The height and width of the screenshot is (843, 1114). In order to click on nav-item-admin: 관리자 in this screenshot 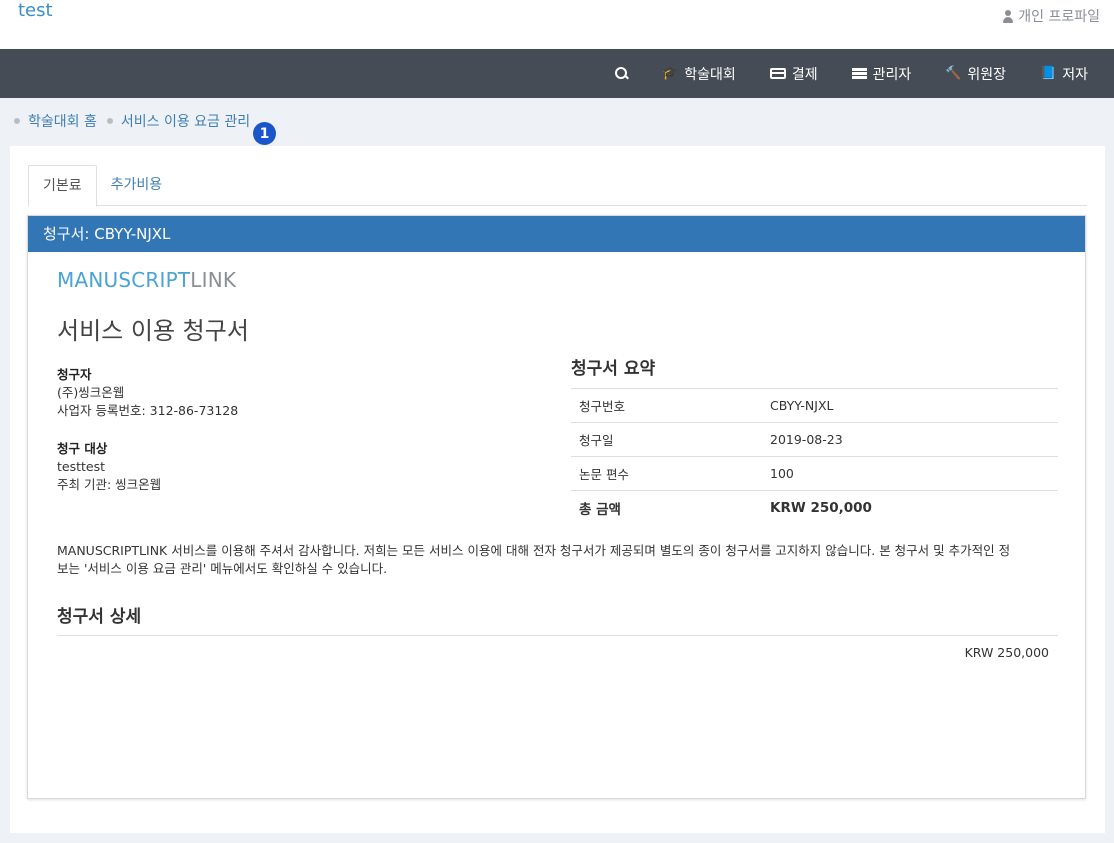, I will do `click(881, 74)`.